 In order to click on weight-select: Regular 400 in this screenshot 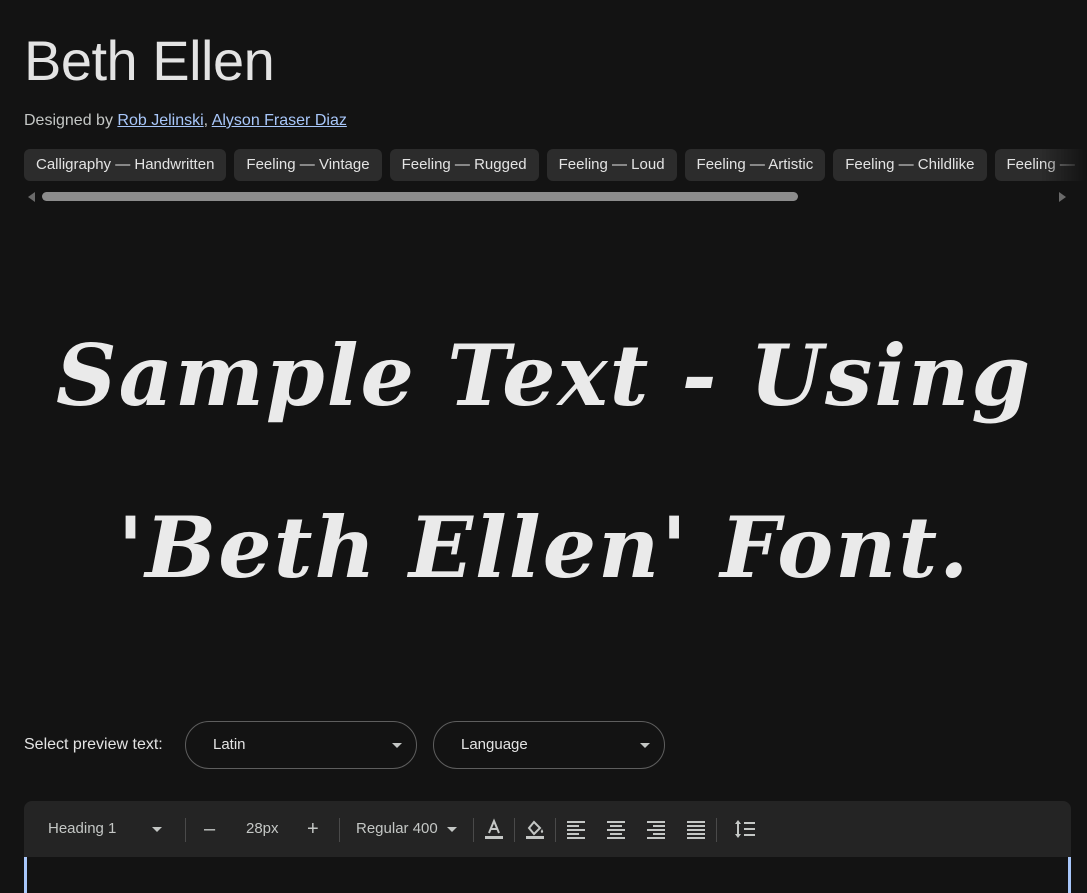, I will do `click(411, 829)`.